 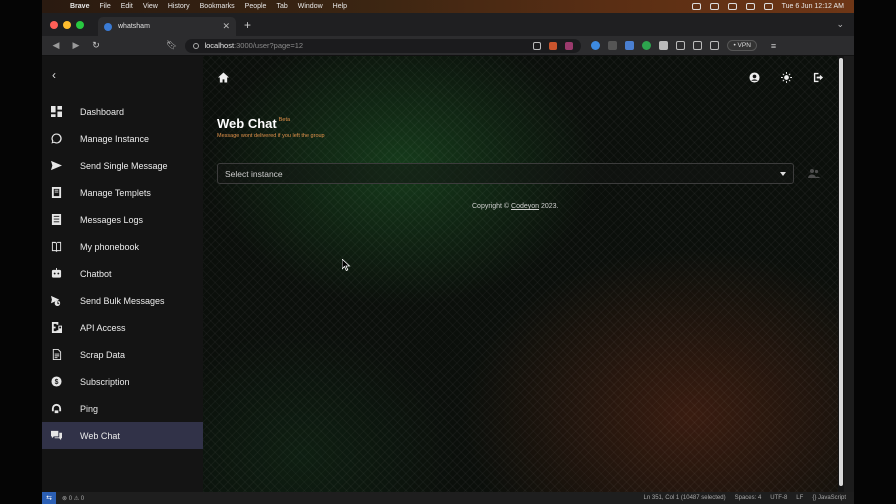 I want to click on sidebar-item-label: Send Single Message, so click(x=124, y=165).